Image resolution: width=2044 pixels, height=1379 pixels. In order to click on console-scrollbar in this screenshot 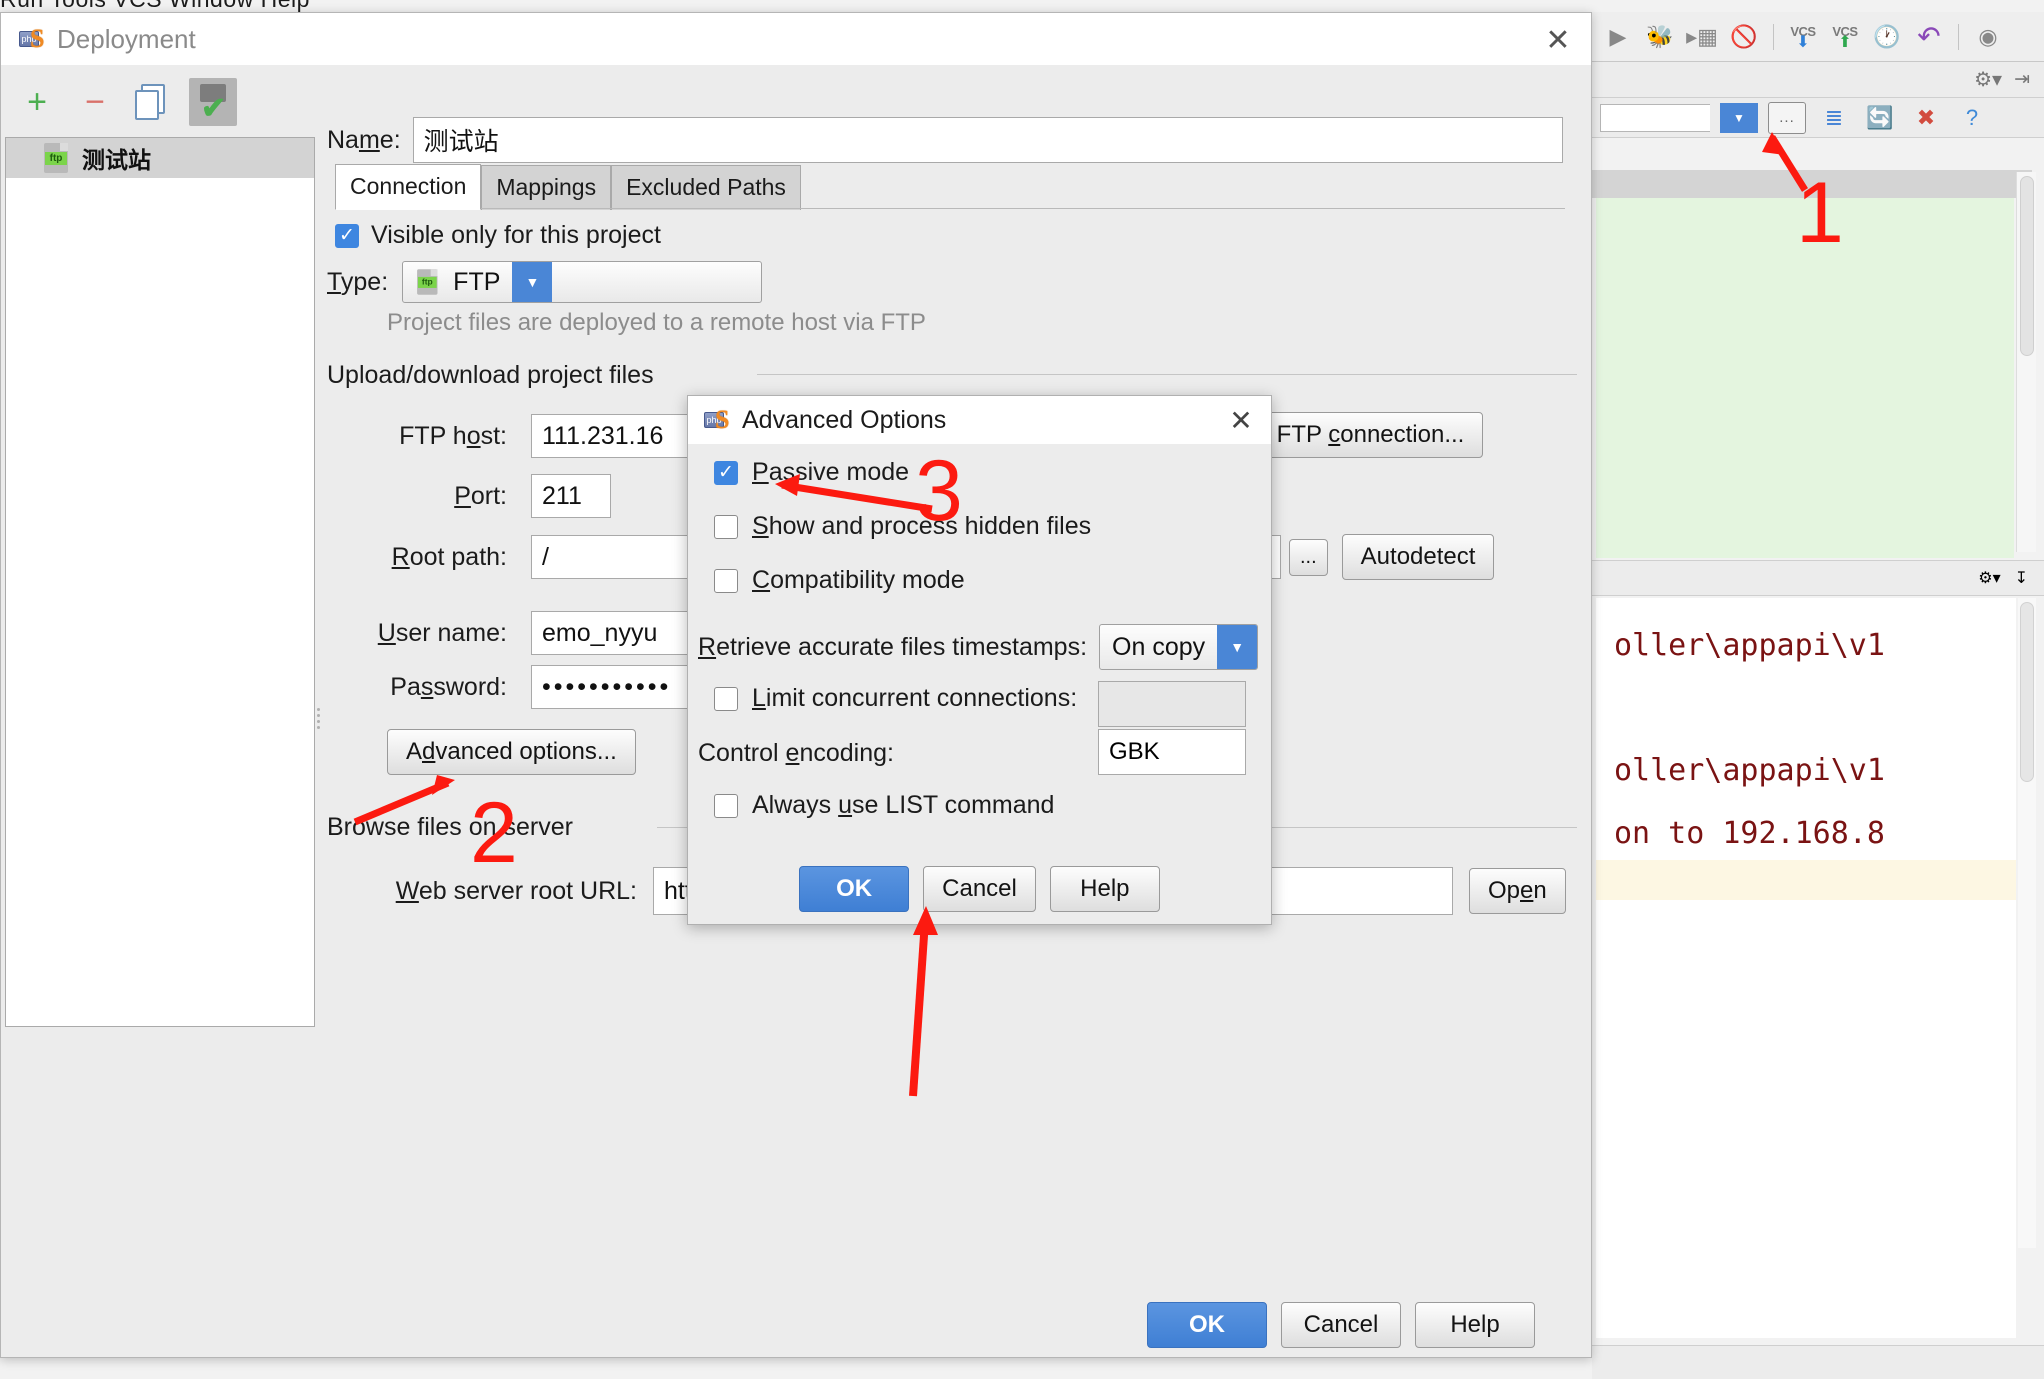, I will do `click(2027, 923)`.